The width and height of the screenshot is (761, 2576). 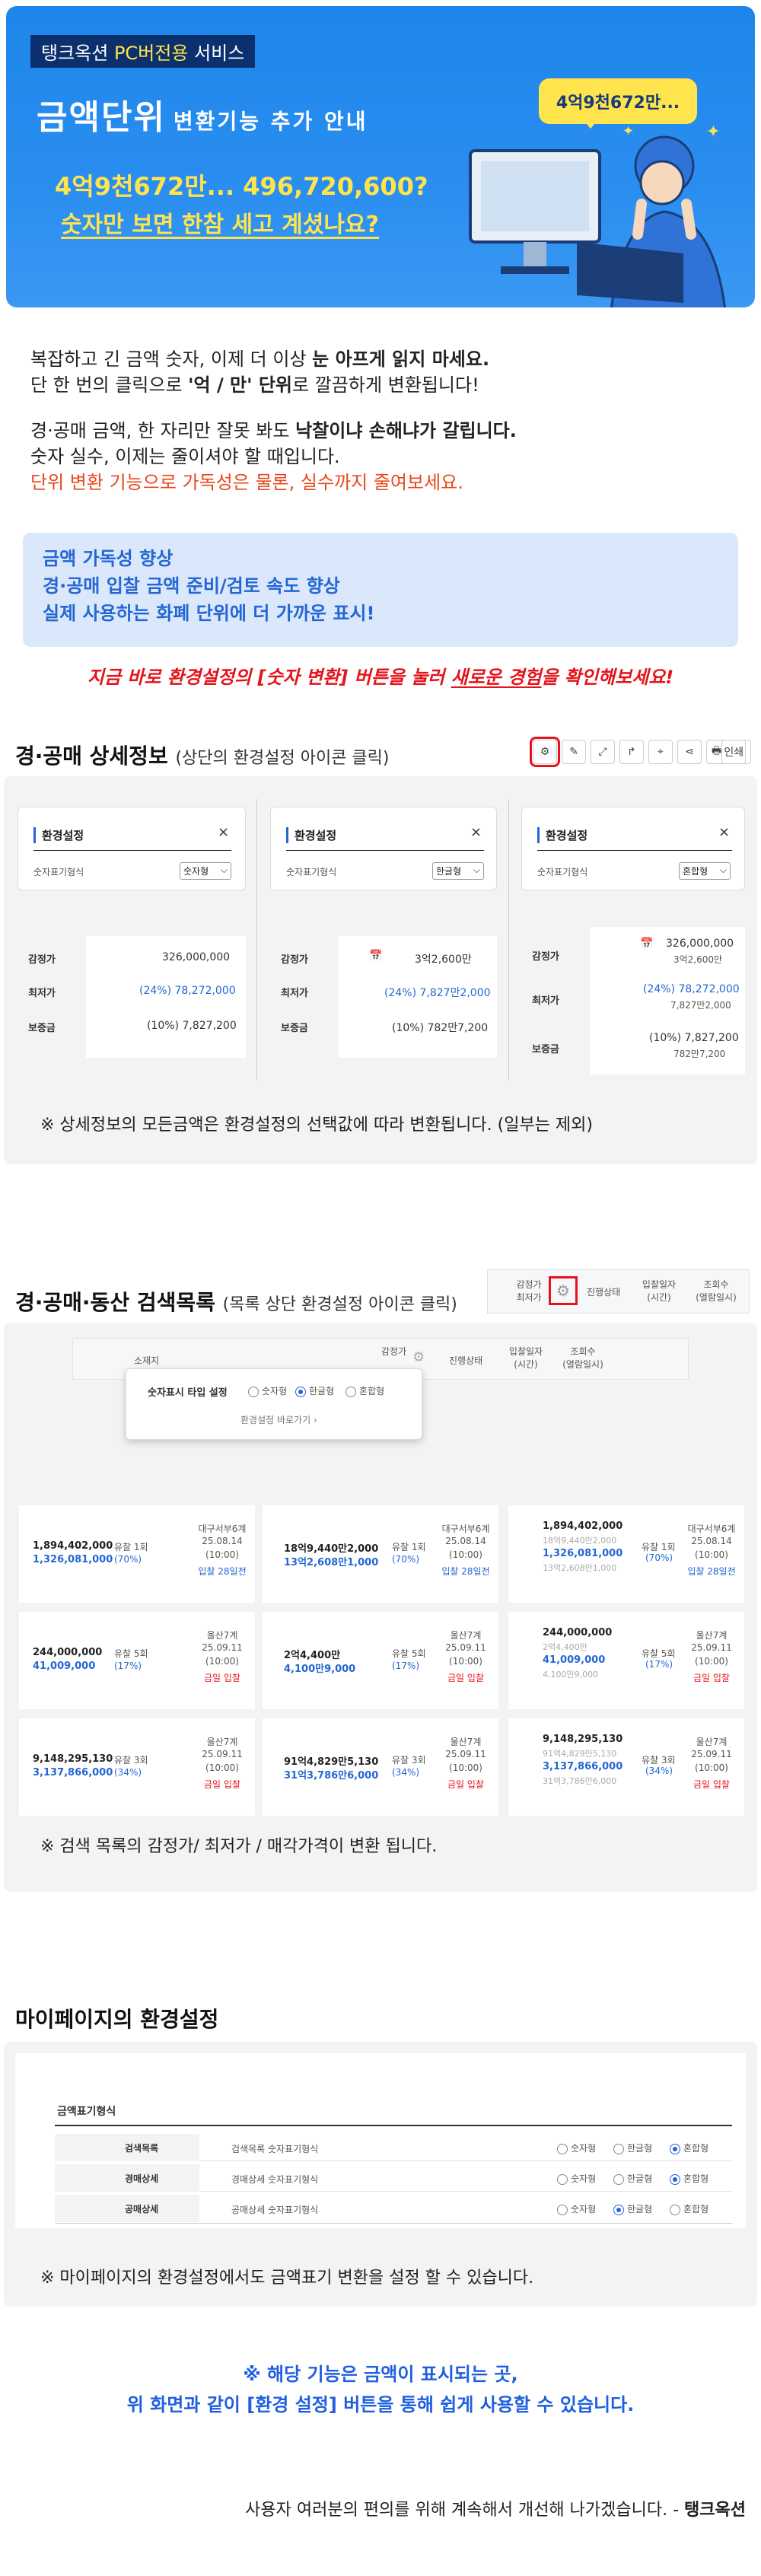 I want to click on appraisal-value: 18억9,440만2,000, so click(x=331, y=1549).